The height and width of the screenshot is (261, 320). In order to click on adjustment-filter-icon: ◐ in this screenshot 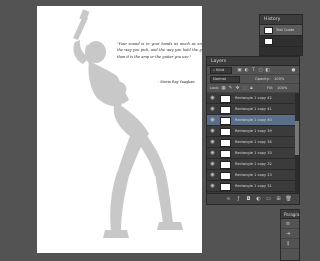, I will do `click(246, 70)`.